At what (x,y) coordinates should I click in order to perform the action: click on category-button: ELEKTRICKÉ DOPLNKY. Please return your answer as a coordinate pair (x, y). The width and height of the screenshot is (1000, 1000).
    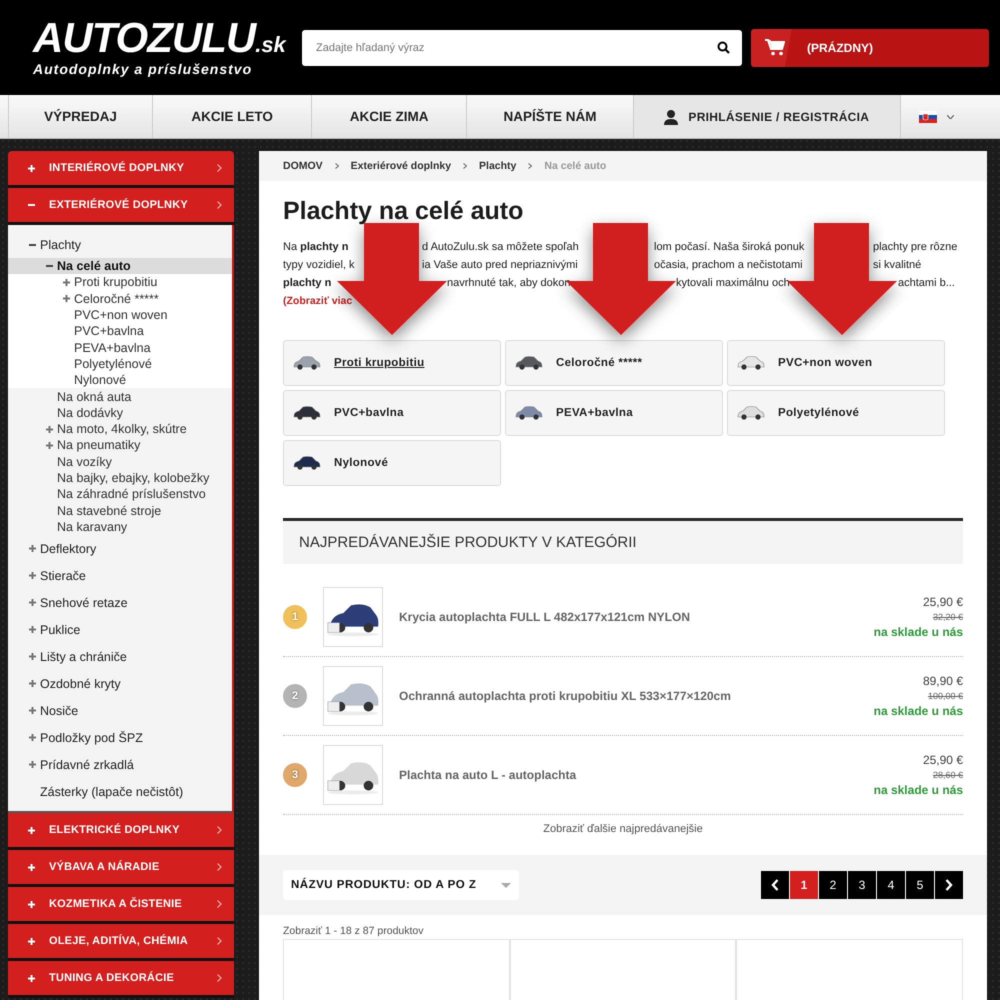
    Looking at the image, I should click on (121, 831).